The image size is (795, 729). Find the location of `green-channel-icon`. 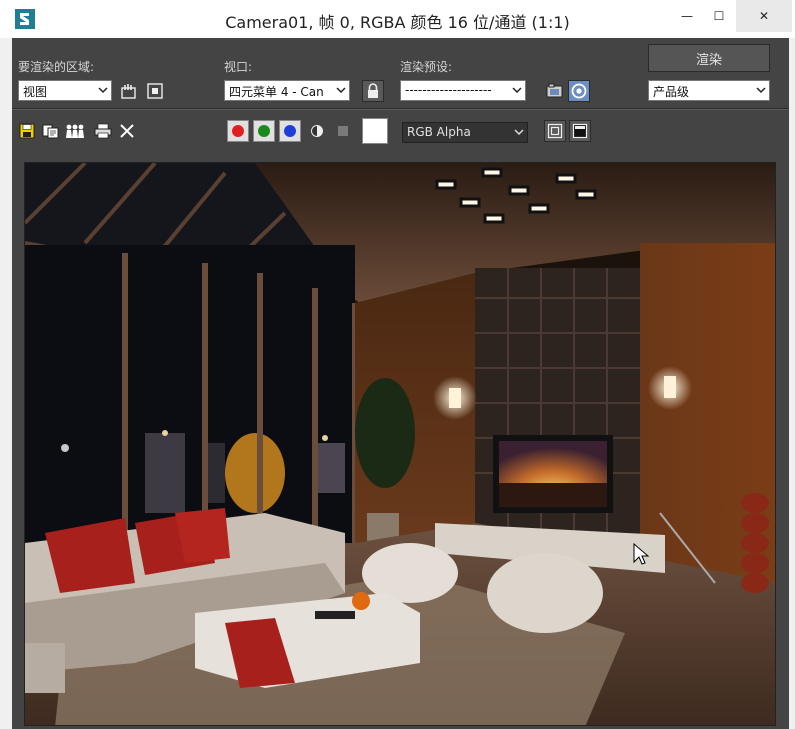

green-channel-icon is located at coordinates (264, 131).